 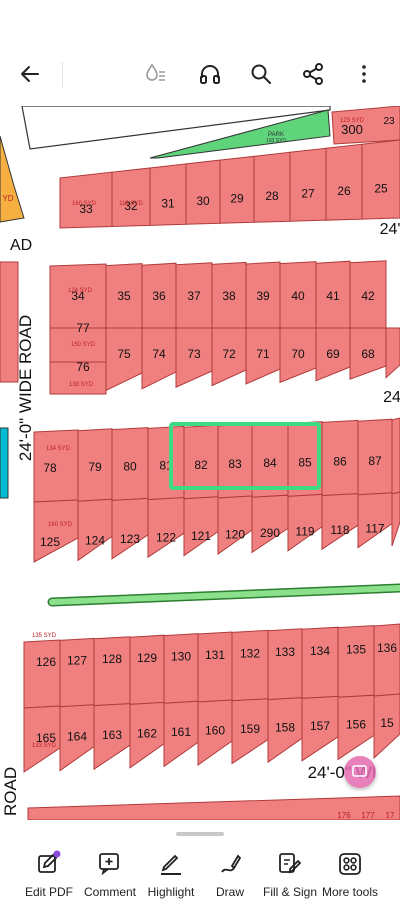 I want to click on tool-edit-pdf: Edit PDF, so click(x=49, y=874).